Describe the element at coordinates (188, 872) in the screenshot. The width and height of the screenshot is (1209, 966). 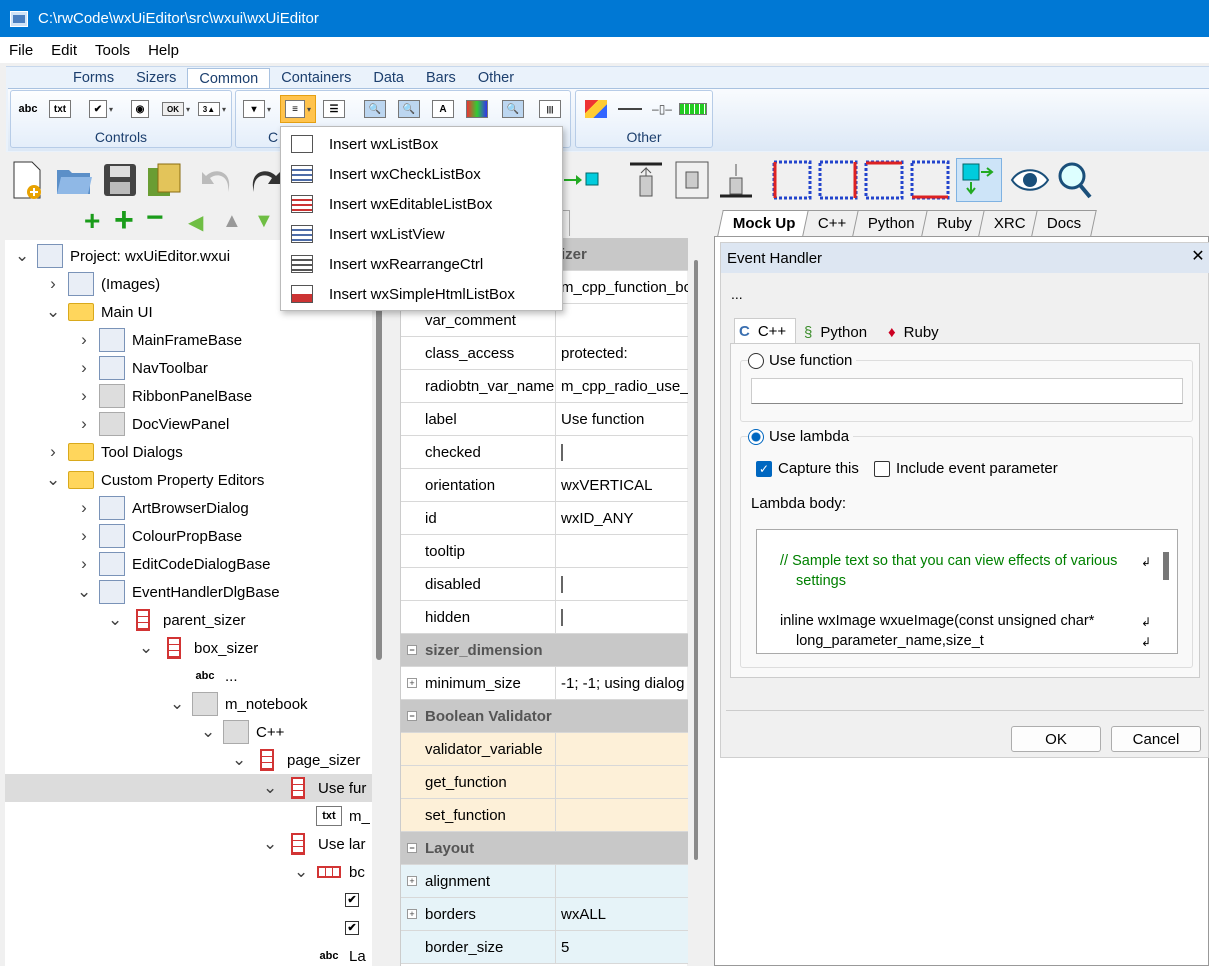
I see `tree-item: ⌄ bc` at that location.